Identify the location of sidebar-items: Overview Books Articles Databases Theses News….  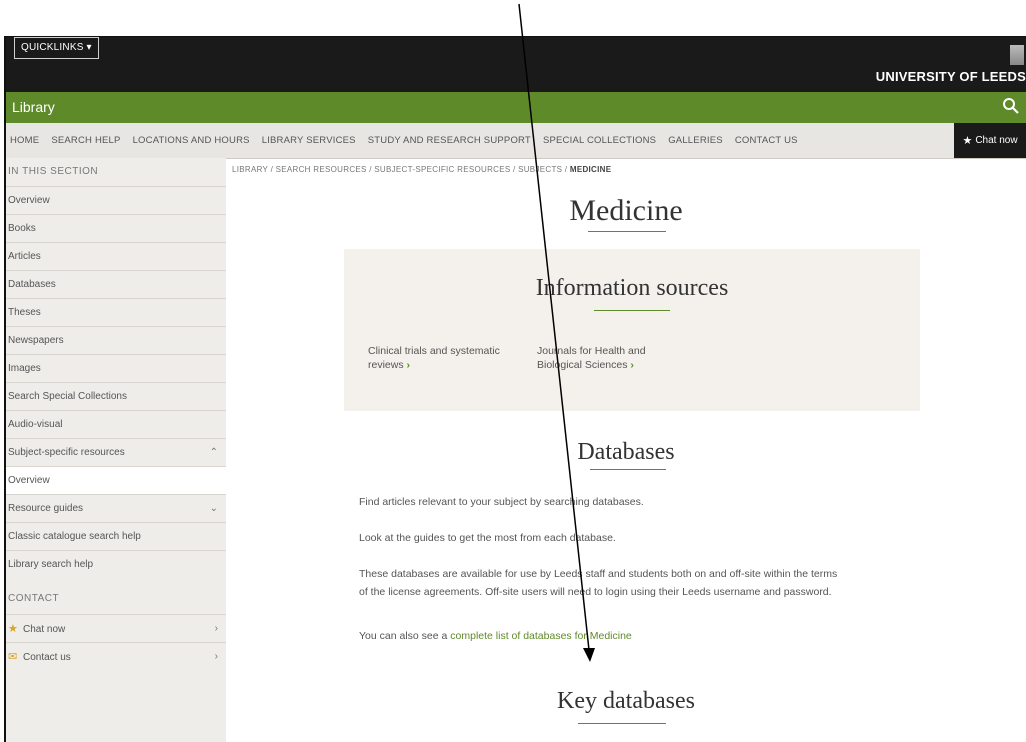
(116, 382).